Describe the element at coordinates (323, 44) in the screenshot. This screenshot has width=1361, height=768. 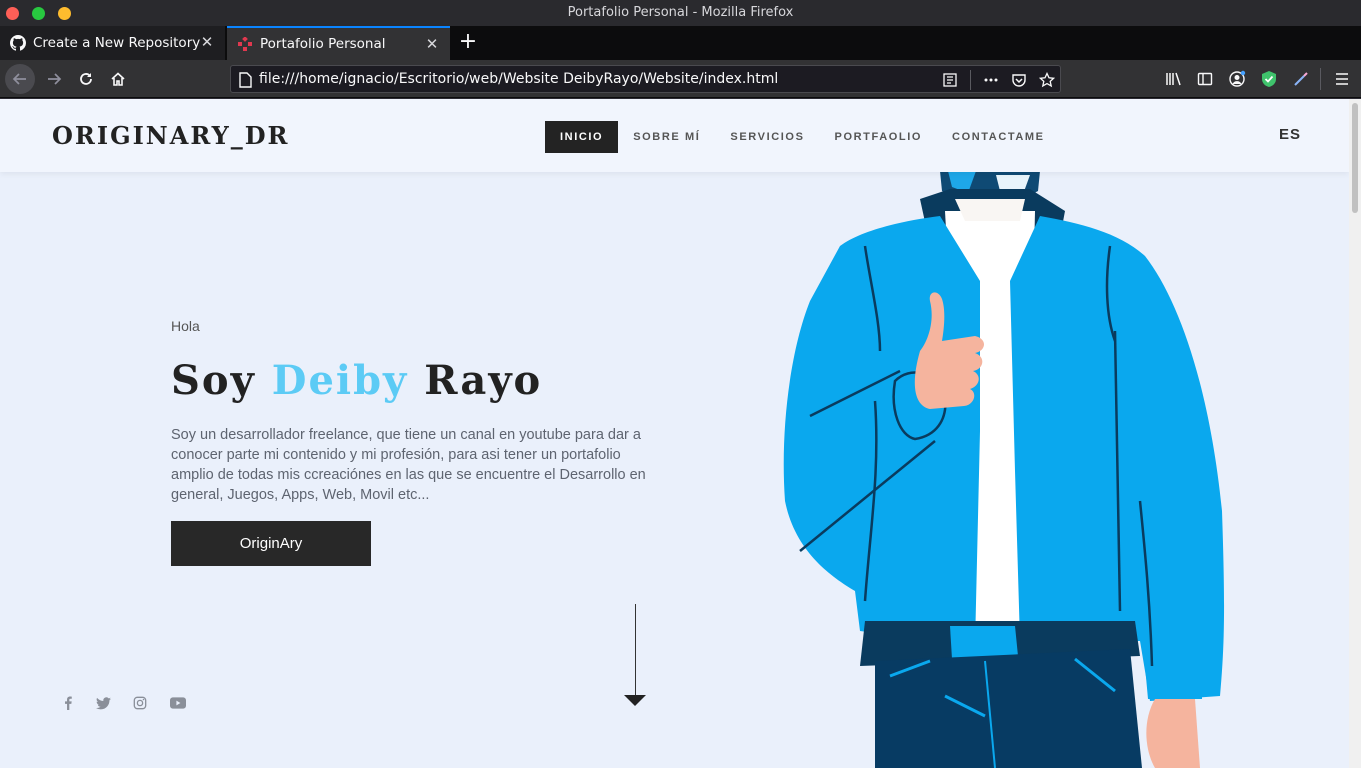
I see `tab-label: Portafolio Personal` at that location.